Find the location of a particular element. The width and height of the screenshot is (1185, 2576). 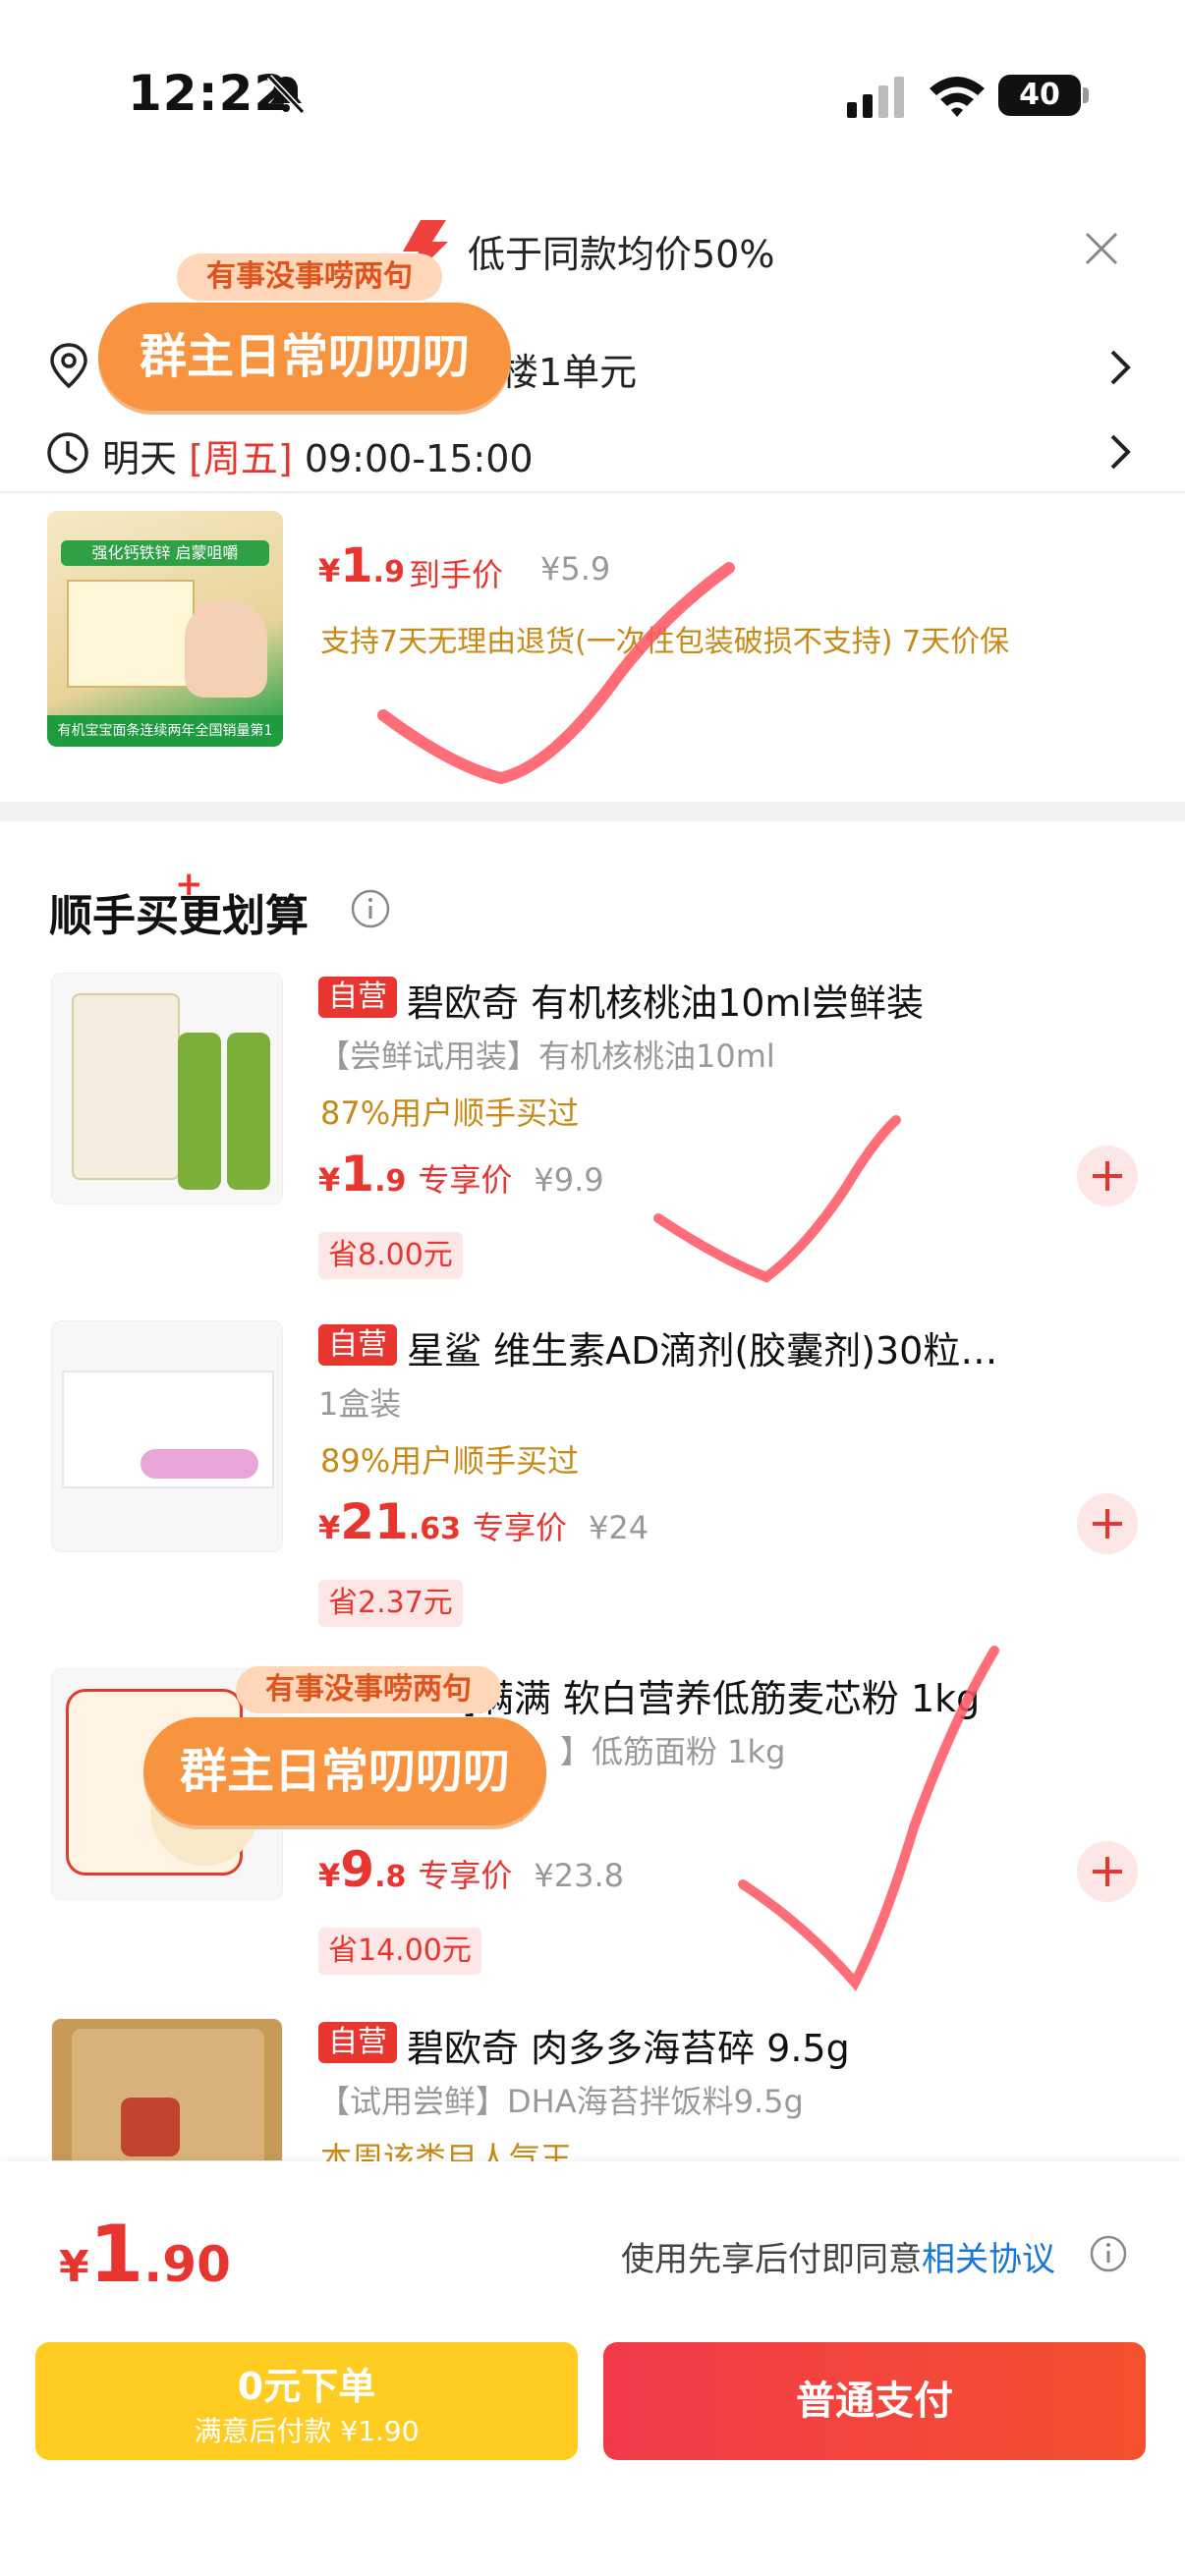

support-policy: 支持7天无理由退货(一次性包装破损不支持) 7天价保 is located at coordinates (665, 642).